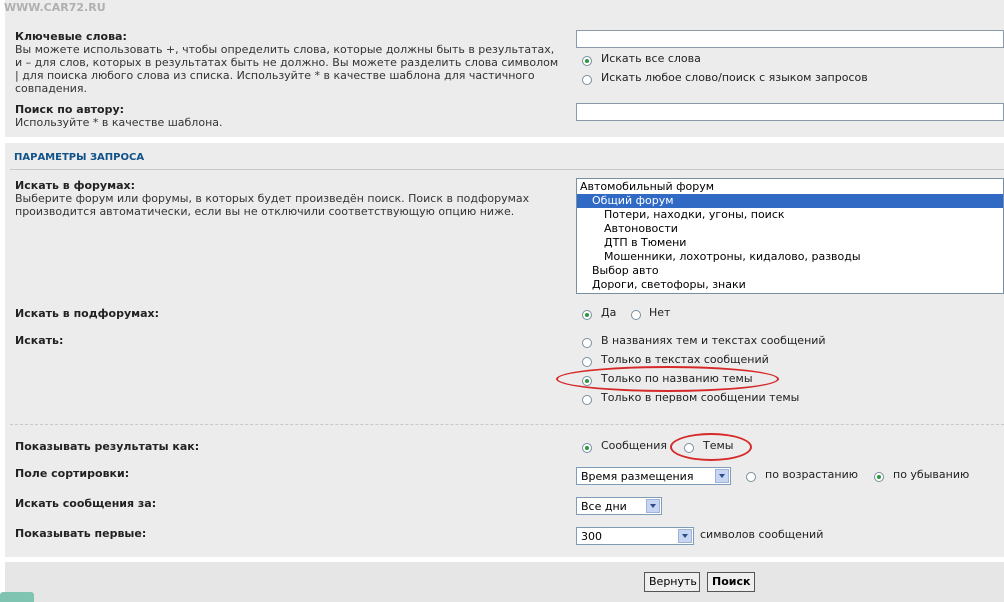 The image size is (1004, 602). What do you see at coordinates (762, 534) in the screenshot?
I see `show-first-suffix: символов сообщений` at bounding box center [762, 534].